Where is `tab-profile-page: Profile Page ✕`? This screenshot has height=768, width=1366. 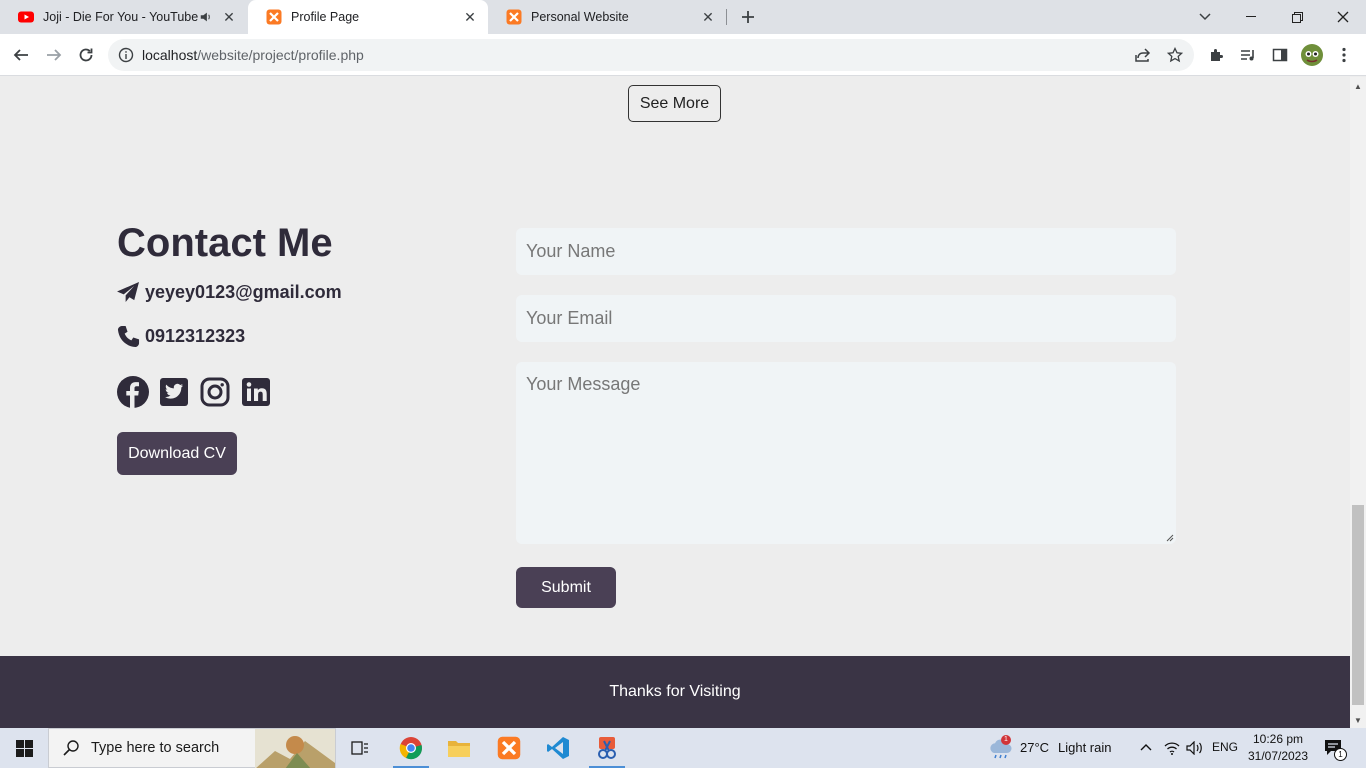
tab-profile-page: Profile Page ✕ is located at coordinates (368, 17).